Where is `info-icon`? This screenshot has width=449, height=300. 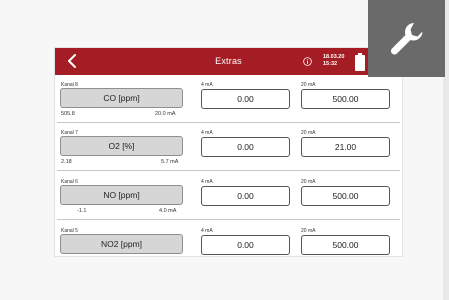
info-icon is located at coordinates (307, 61).